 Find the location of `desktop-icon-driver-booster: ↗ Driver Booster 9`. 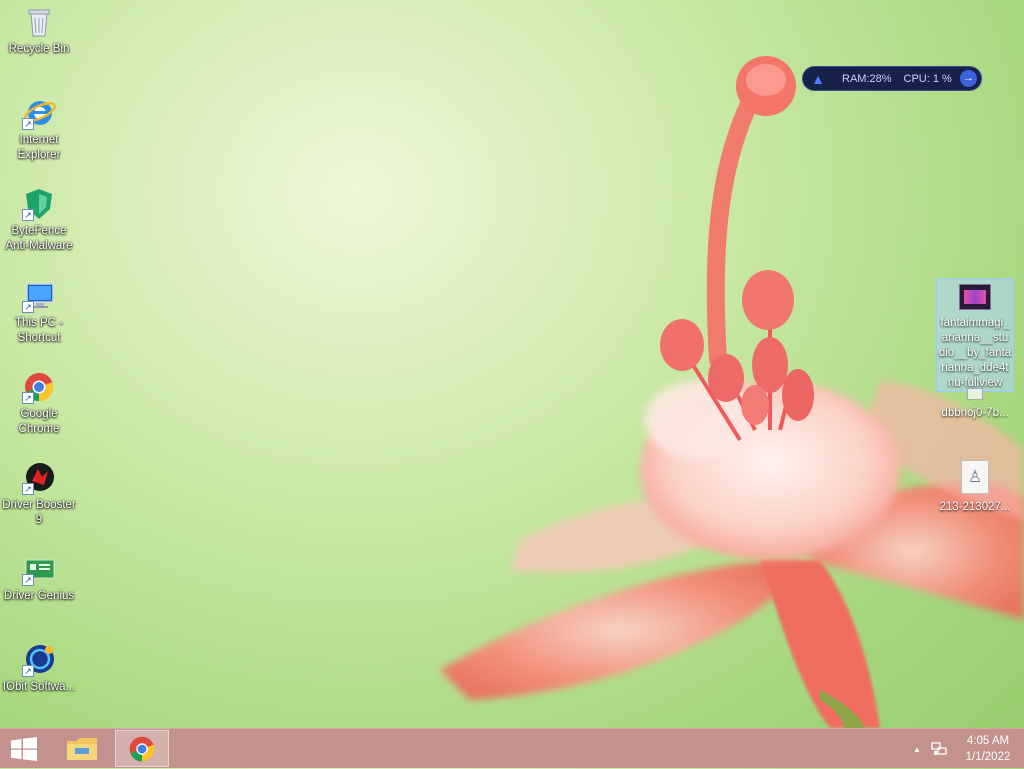

desktop-icon-driver-booster: ↗ Driver Booster 9 is located at coordinates (39, 494).